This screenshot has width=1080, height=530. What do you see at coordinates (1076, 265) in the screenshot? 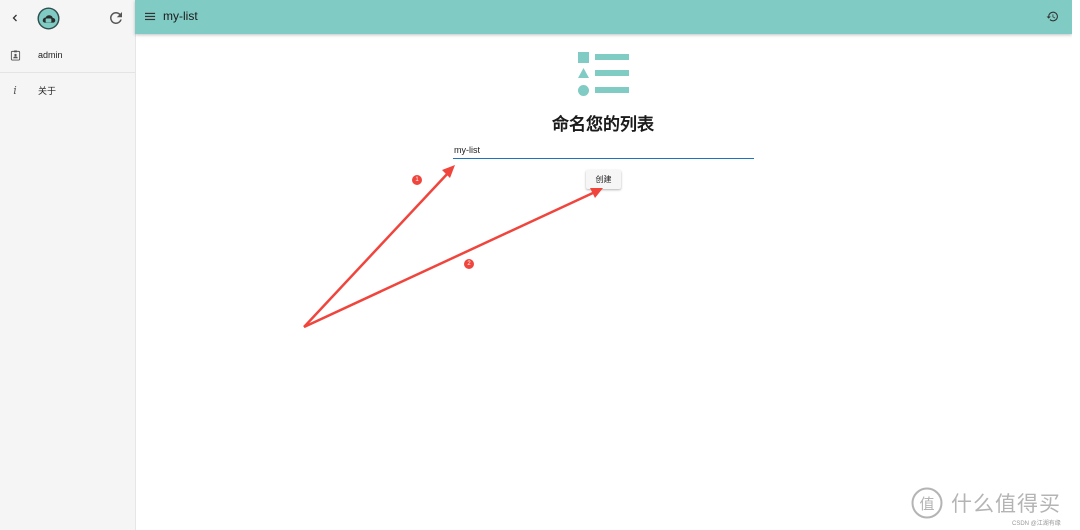
I see `window-edge` at bounding box center [1076, 265].